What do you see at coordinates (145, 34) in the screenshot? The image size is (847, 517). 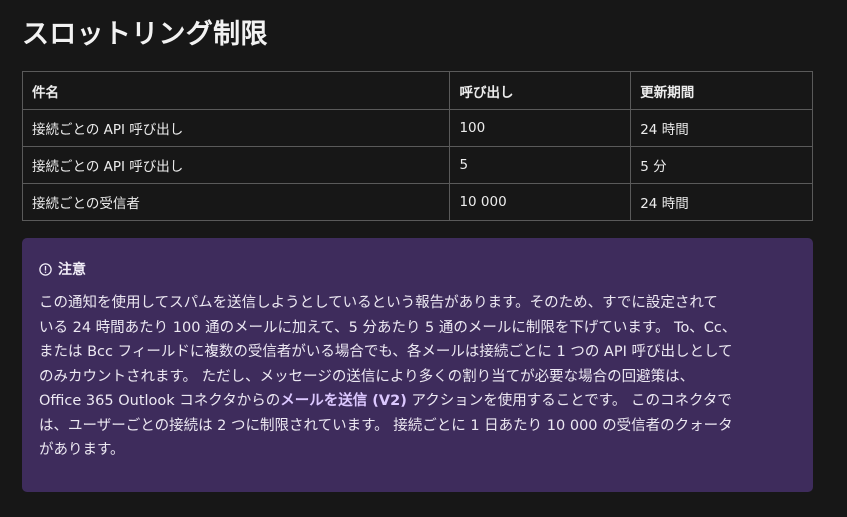 I see `page-title: スロットリング制限` at bounding box center [145, 34].